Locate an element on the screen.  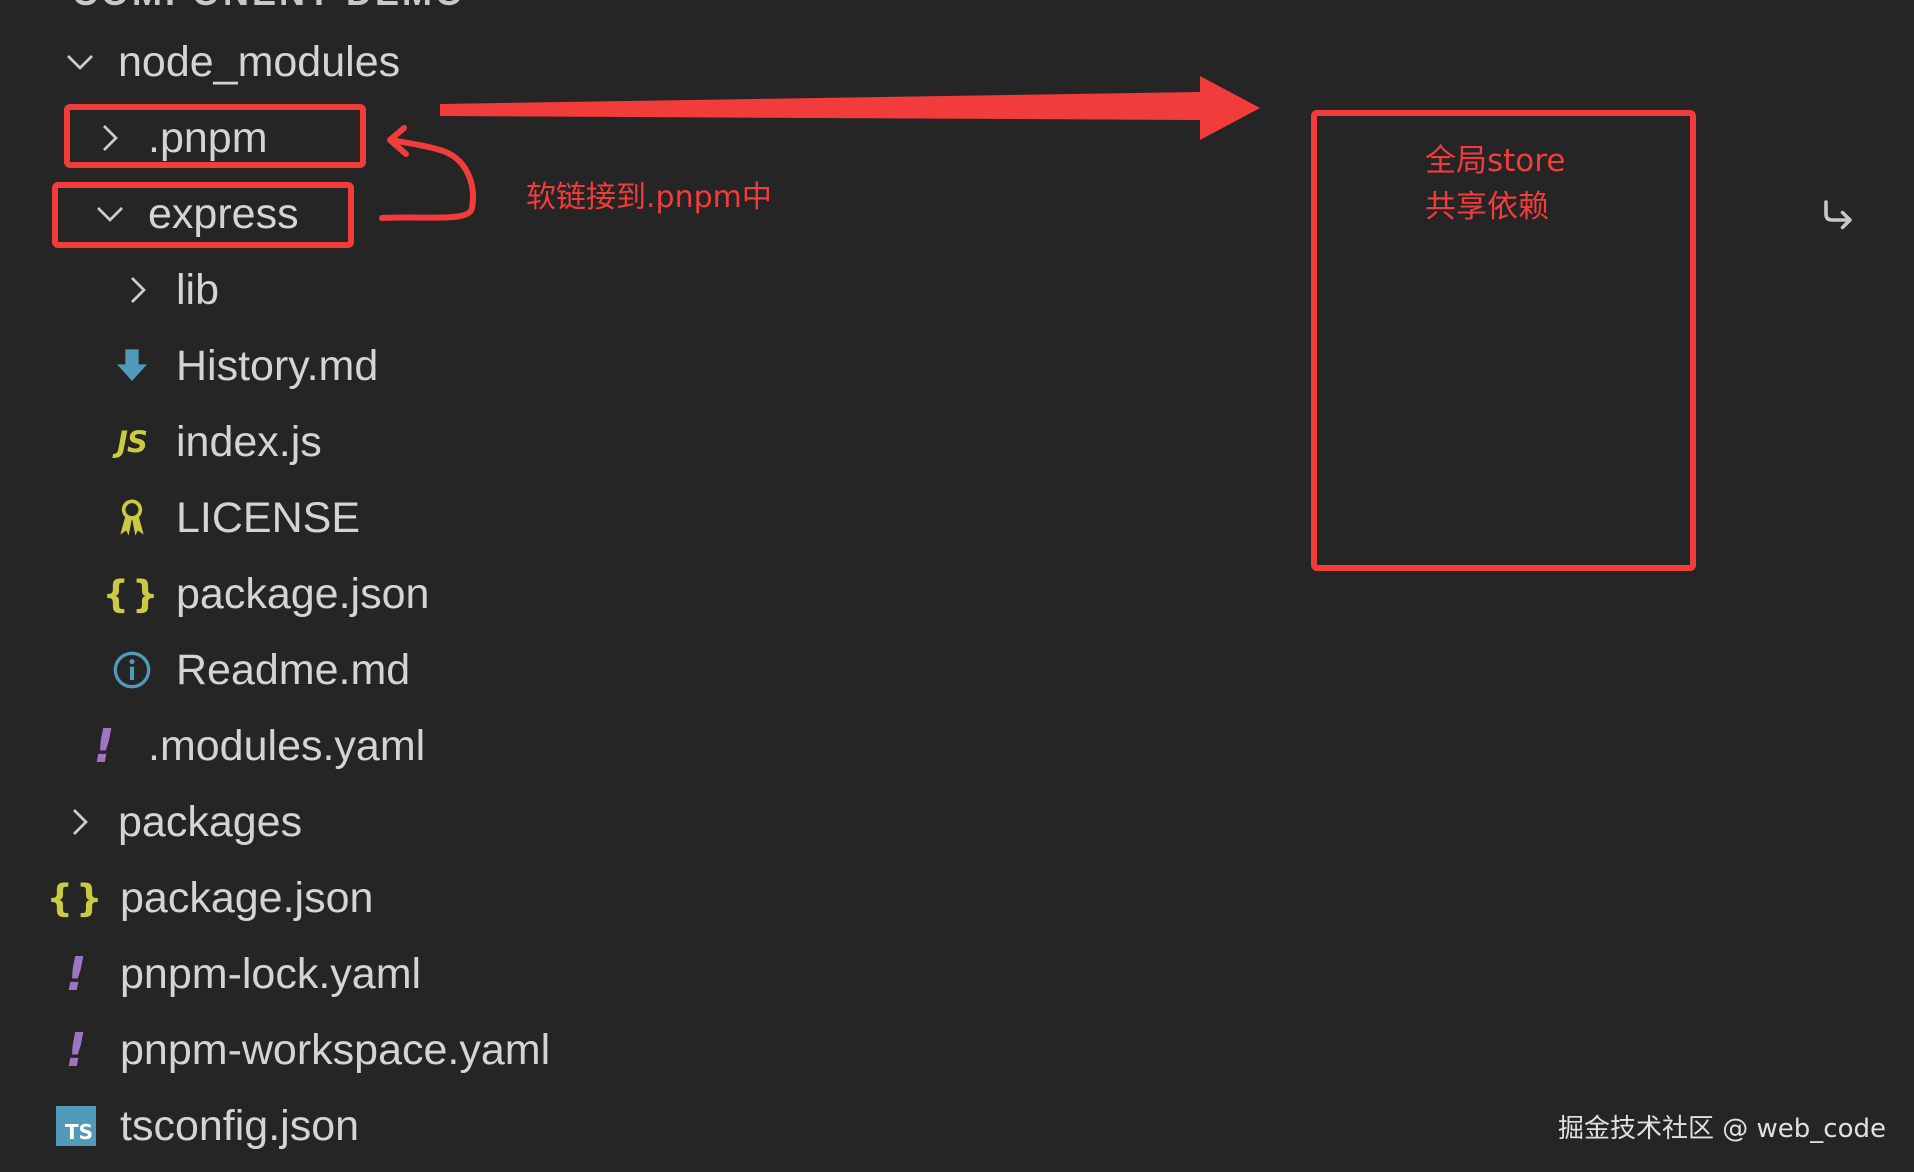
info-icon is located at coordinates (132, 670).